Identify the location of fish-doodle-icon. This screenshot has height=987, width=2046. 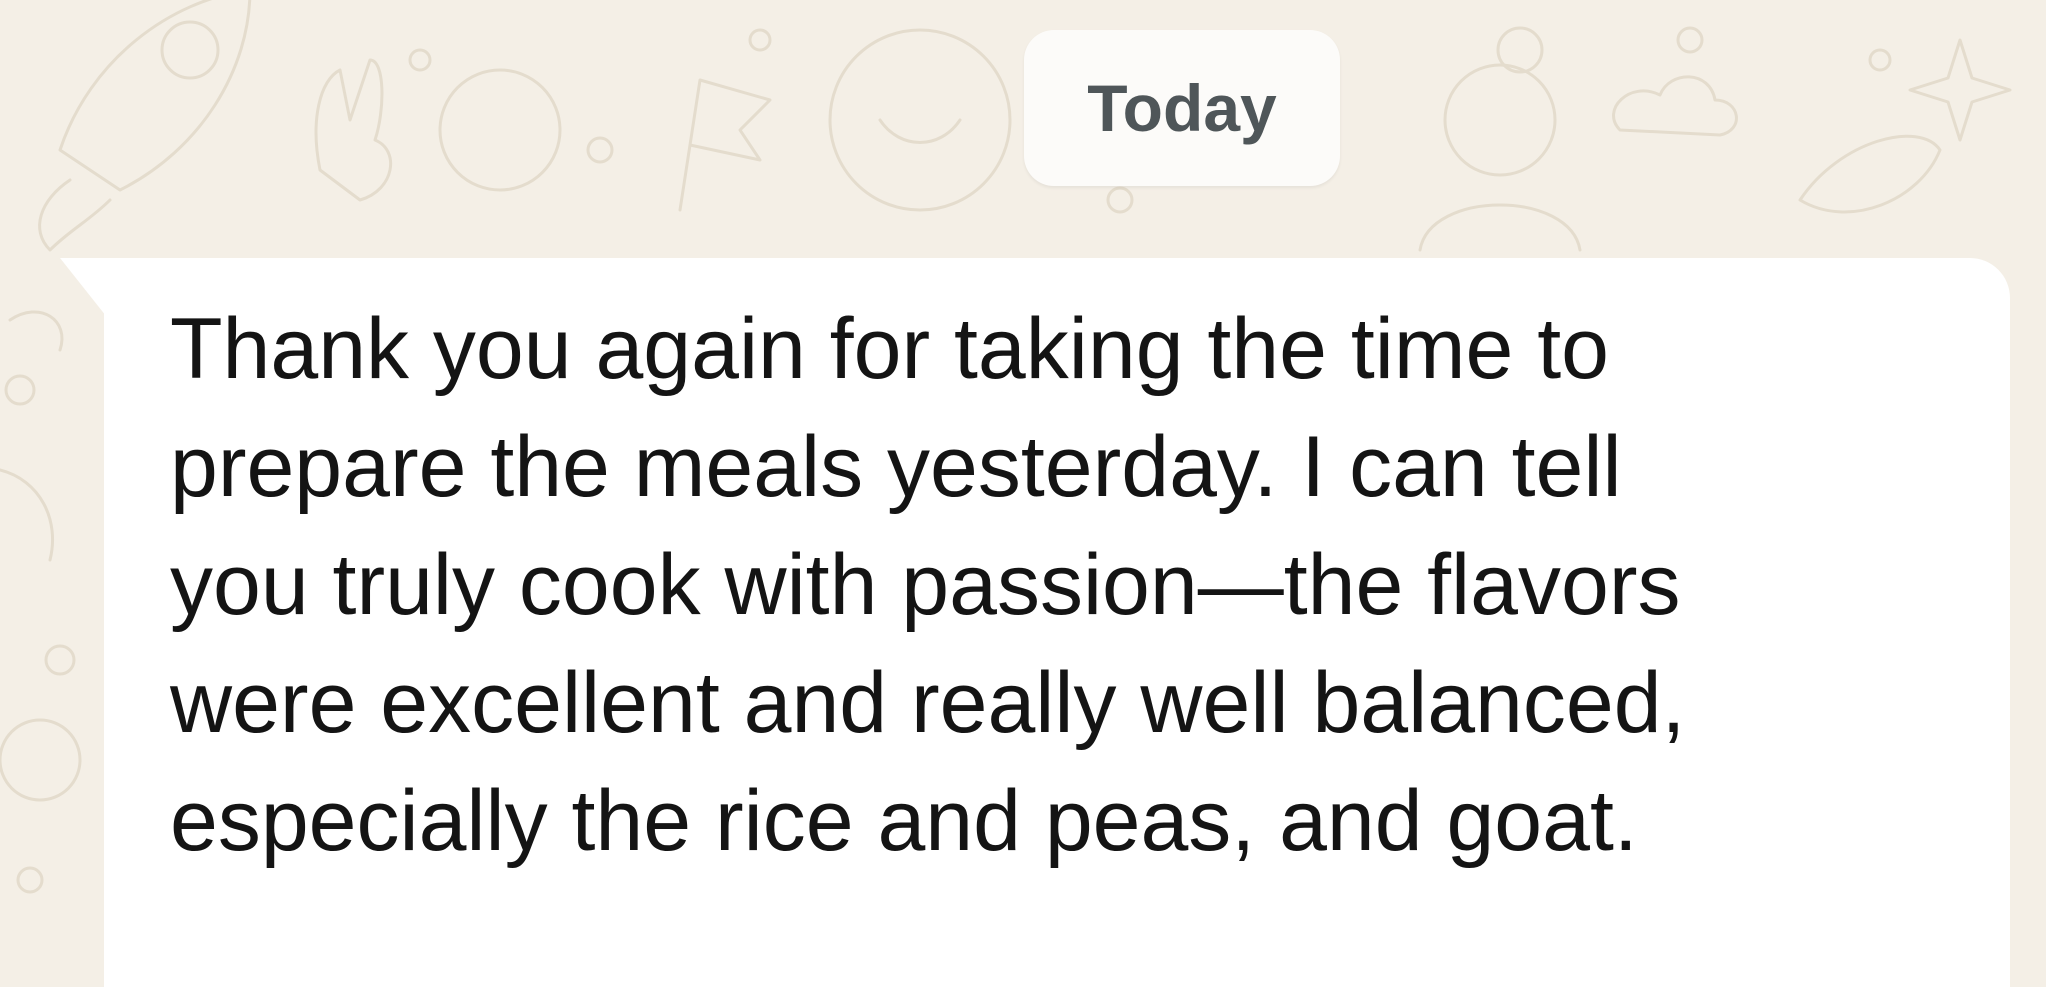
(1870, 174).